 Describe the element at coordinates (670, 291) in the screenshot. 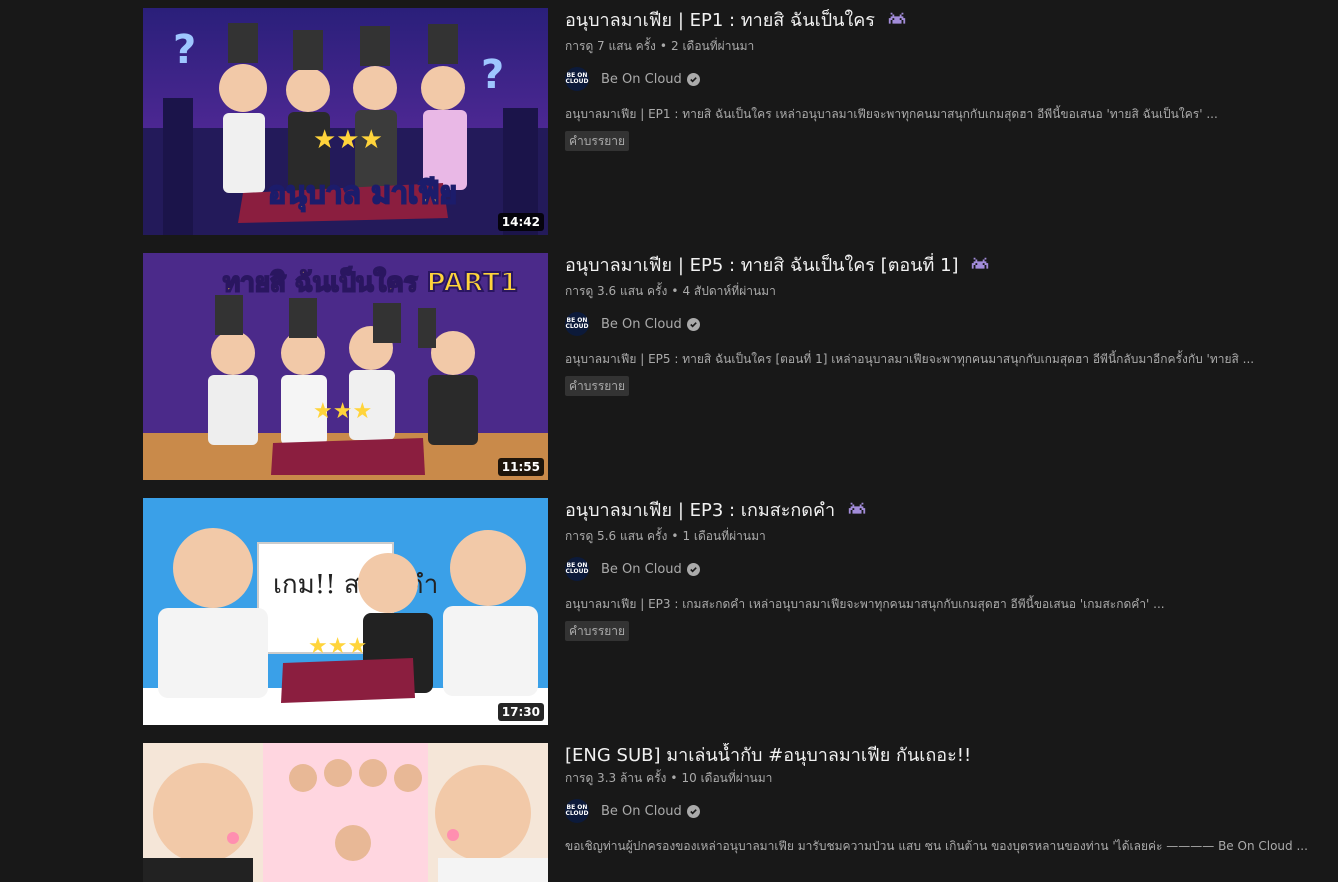

I see `video-stats: การดู 3.6 แสน ครั้ง • 4 สัปดาห์ที่ผ่านมา` at that location.